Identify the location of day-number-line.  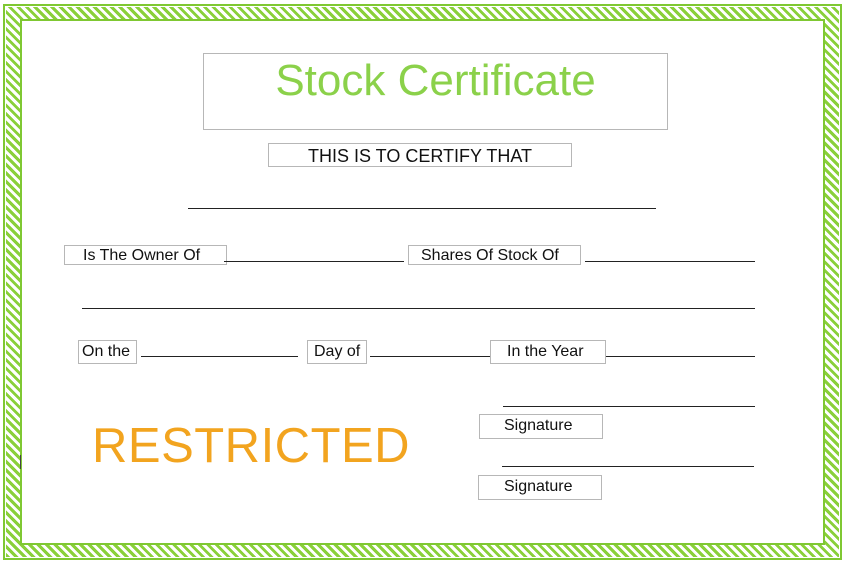
(219, 356).